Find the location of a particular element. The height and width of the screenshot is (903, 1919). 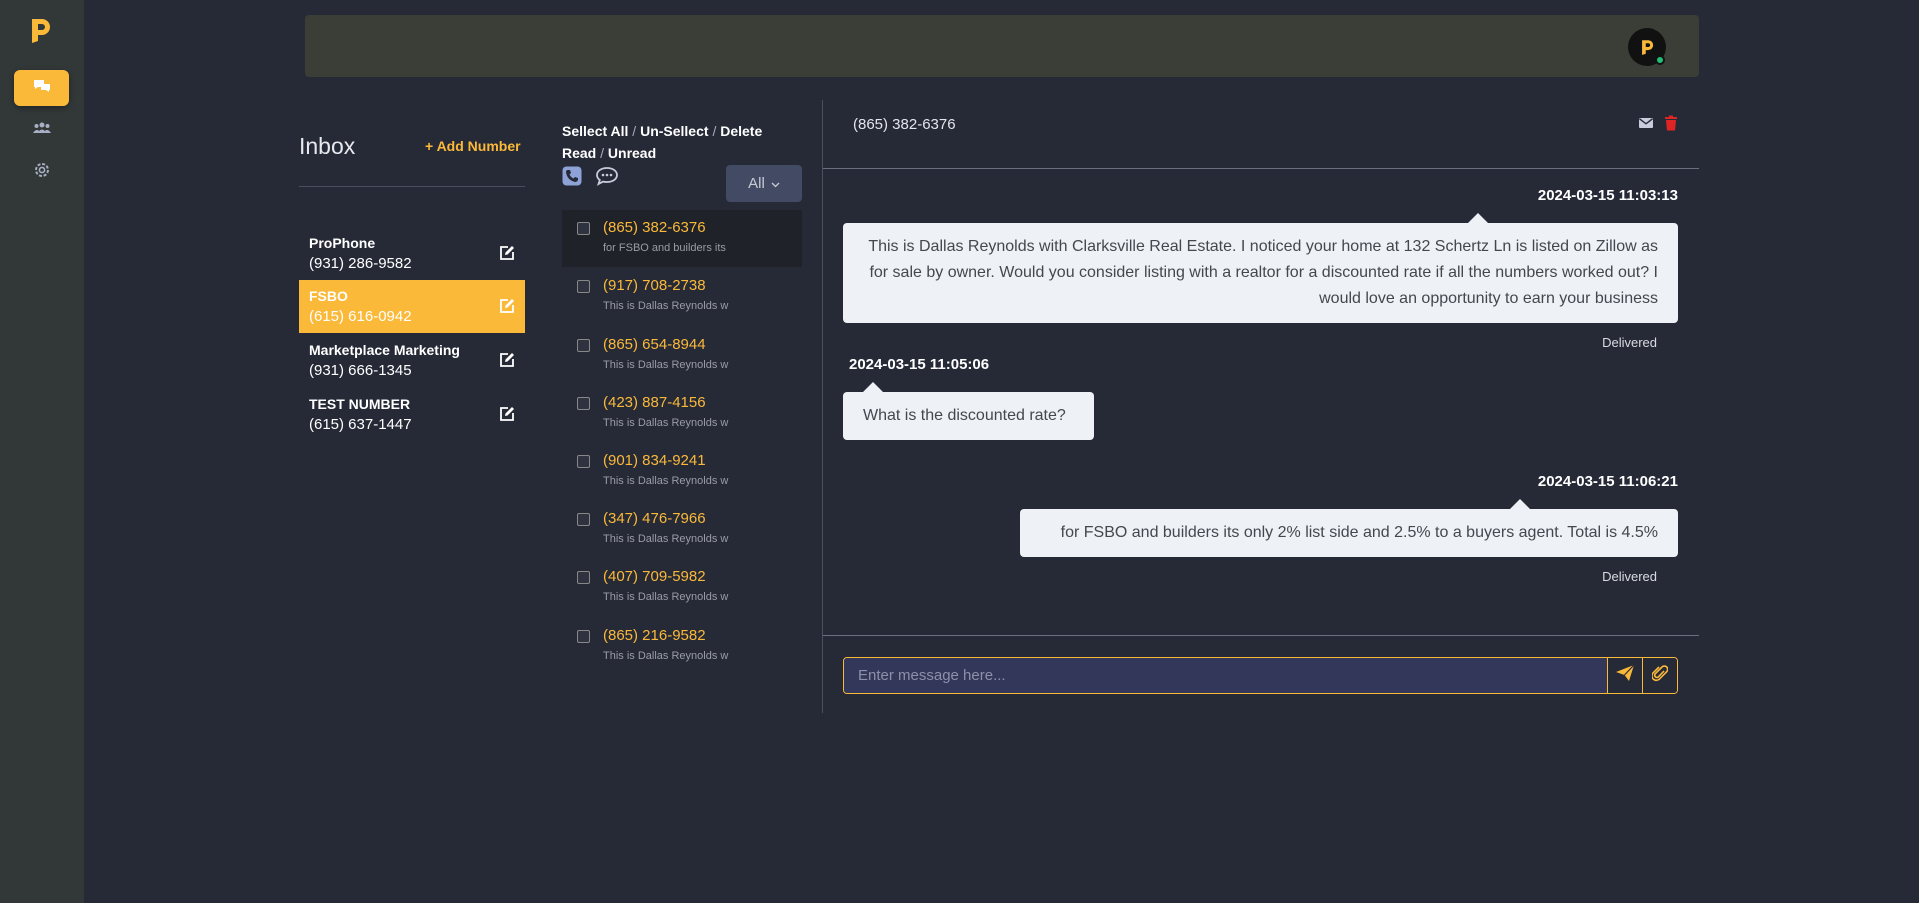

conversation-phone: (901) 834-9241 is located at coordinates (654, 460).